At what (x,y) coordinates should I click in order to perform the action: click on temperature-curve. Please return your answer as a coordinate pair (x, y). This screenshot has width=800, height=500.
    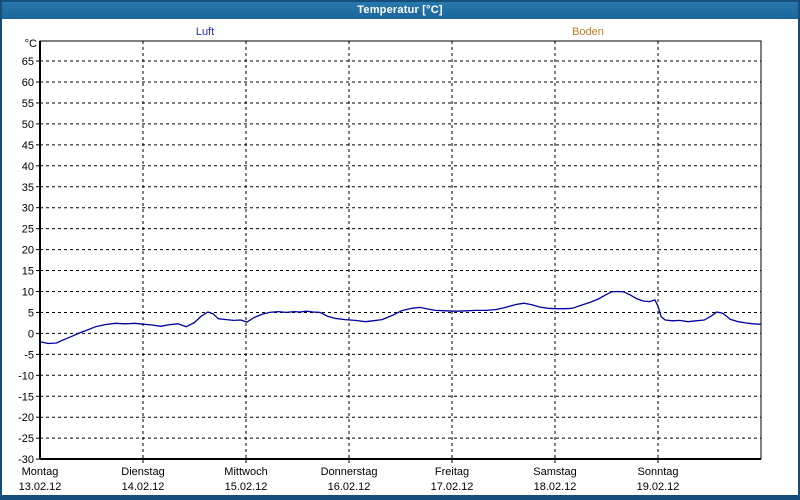
    Looking at the image, I should click on (400, 317).